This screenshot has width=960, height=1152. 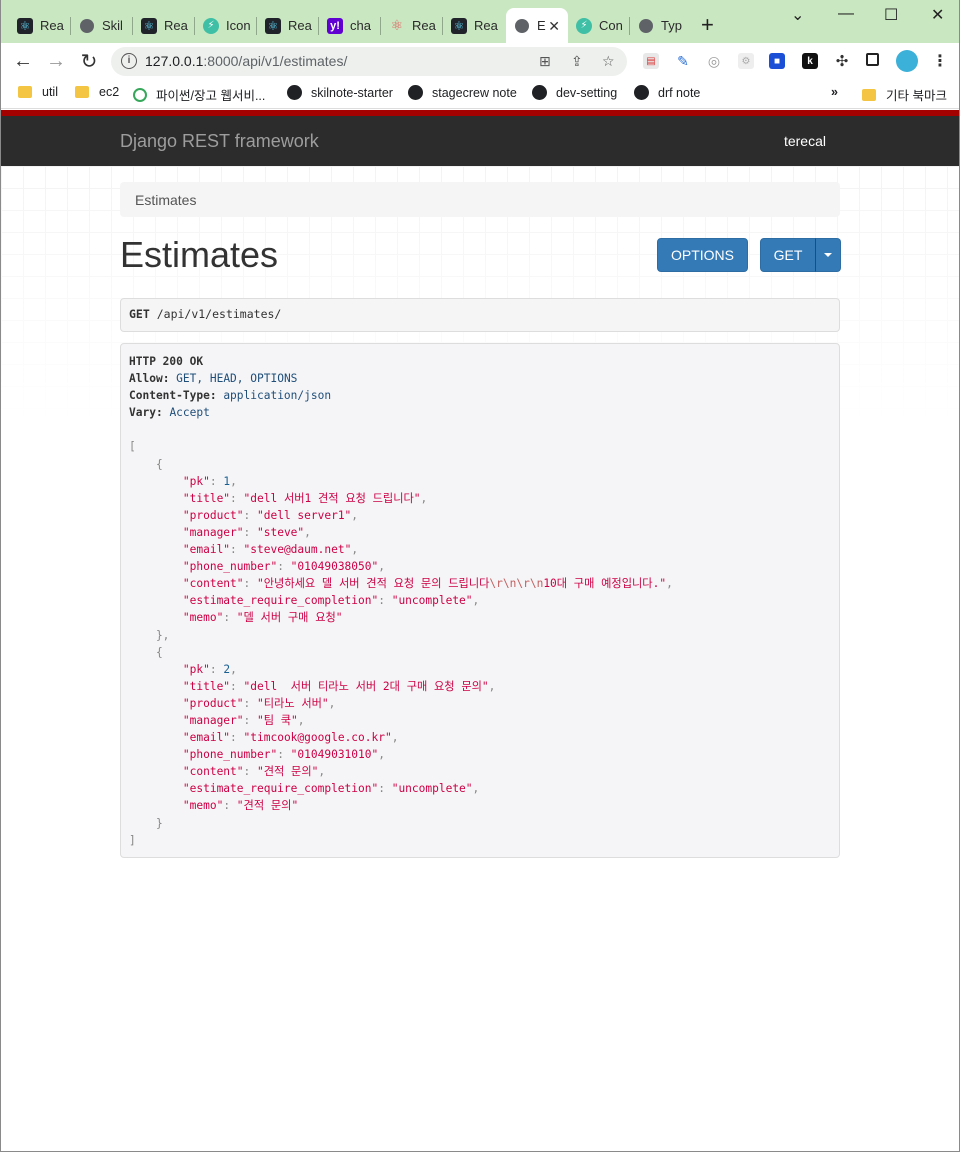 I want to click on info-icon: i, so click(x=129, y=61).